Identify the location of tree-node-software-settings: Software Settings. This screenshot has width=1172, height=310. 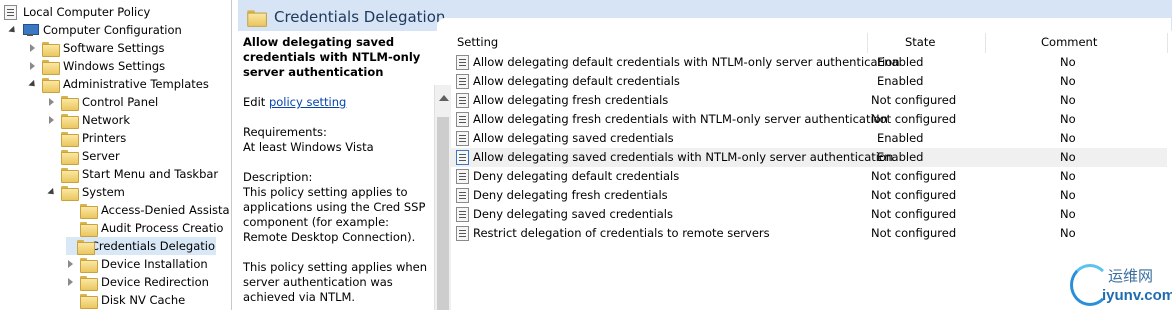
(96, 48).